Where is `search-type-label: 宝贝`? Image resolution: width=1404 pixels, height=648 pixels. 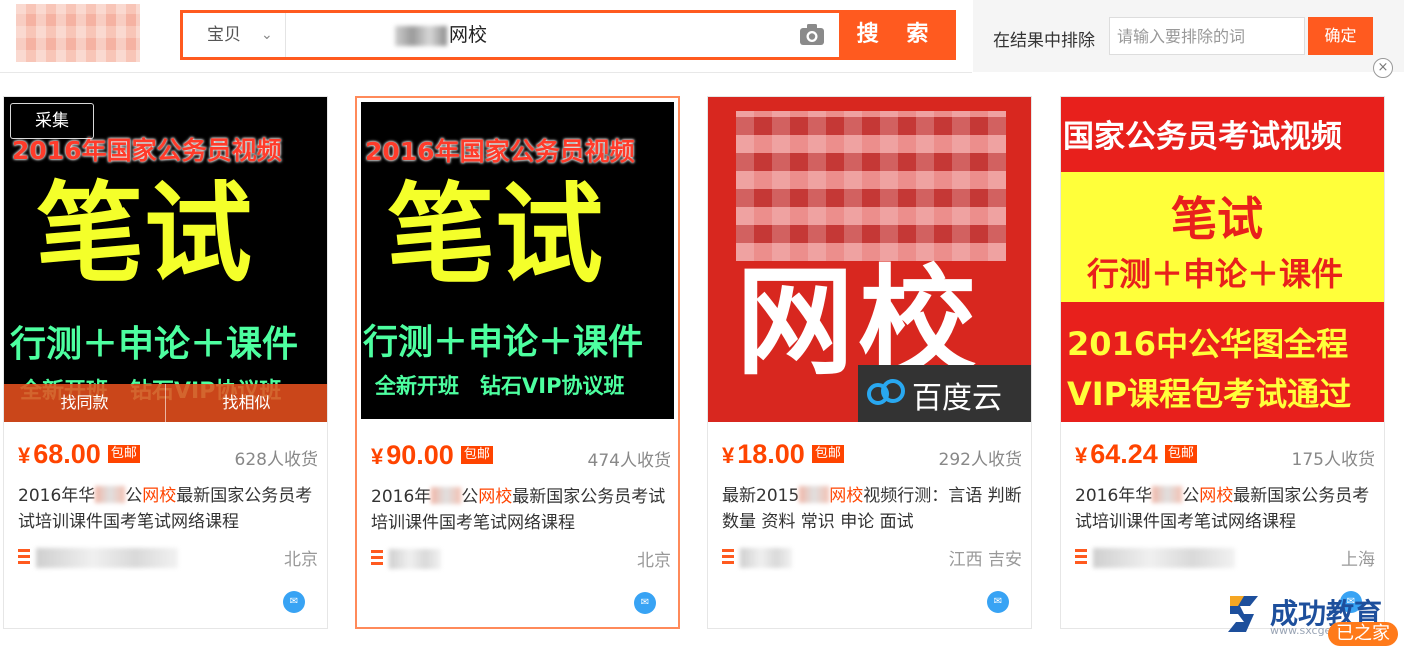 search-type-label: 宝贝 is located at coordinates (224, 35).